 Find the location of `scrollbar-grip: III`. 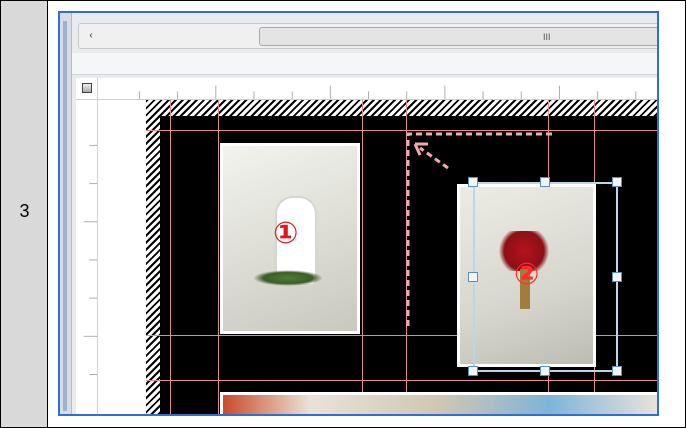

scrollbar-grip: III is located at coordinates (547, 37).